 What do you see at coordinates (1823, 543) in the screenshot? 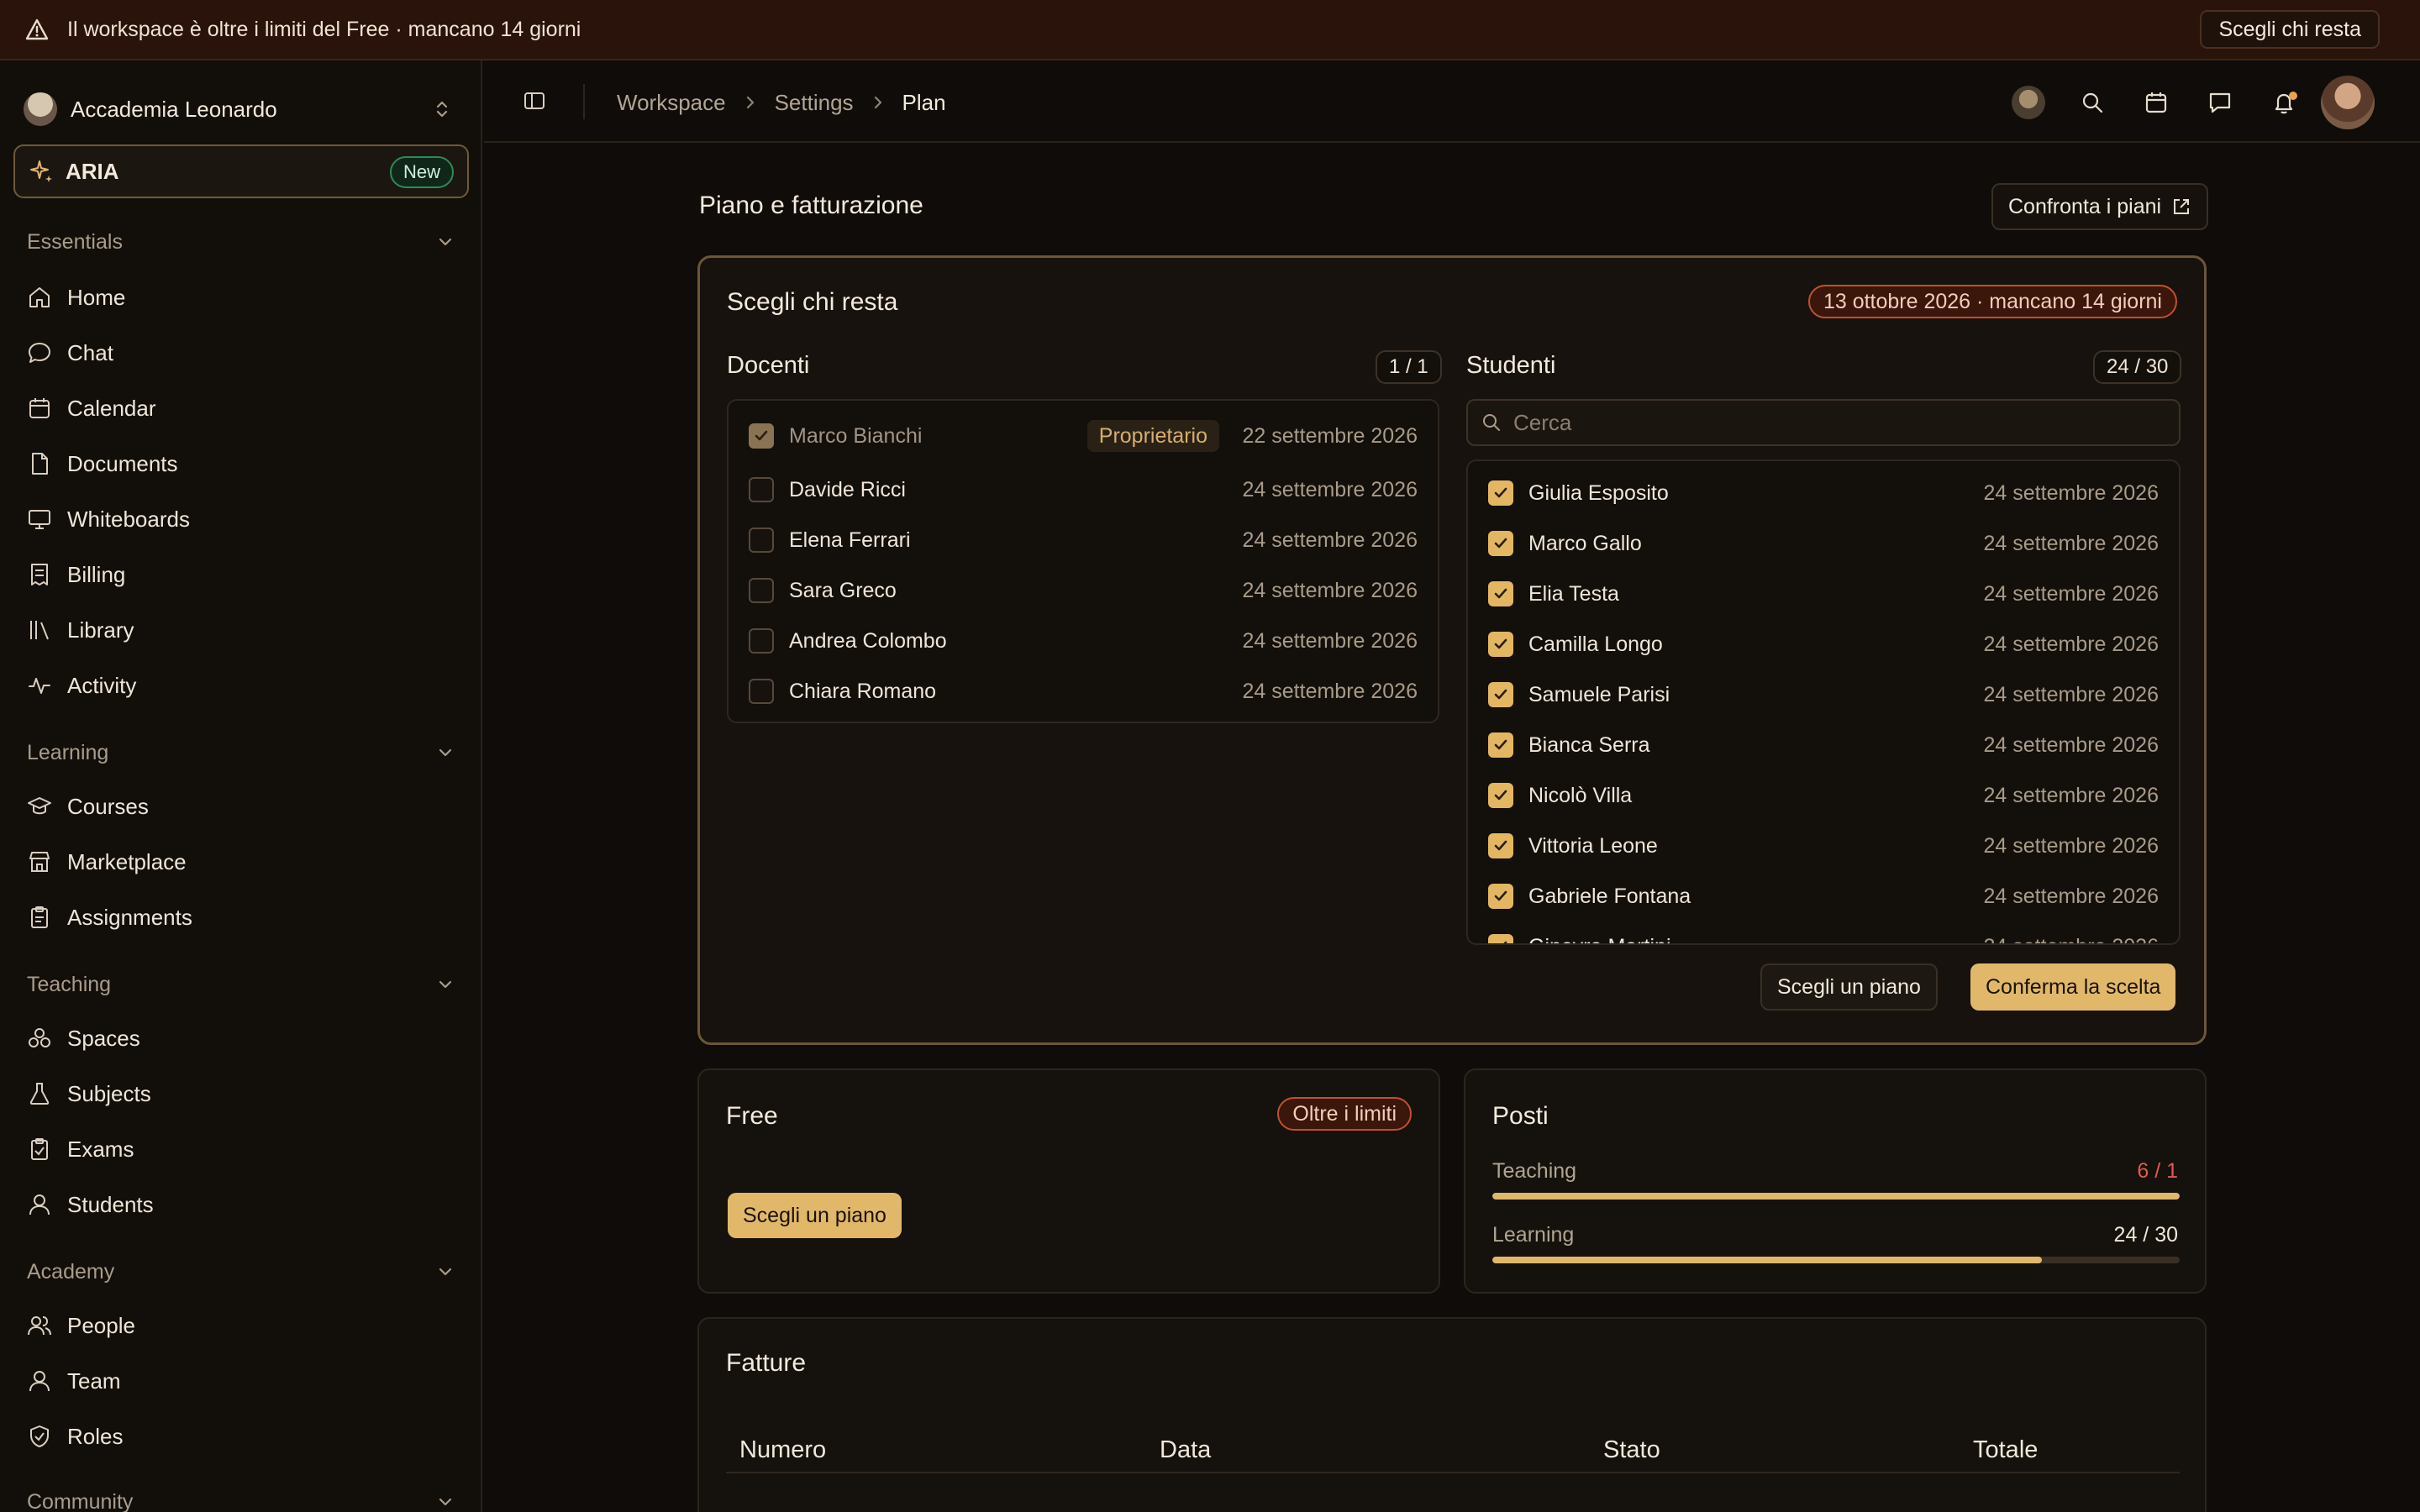
I see `student-row: Marco Gallo 24 settembre 2026` at bounding box center [1823, 543].